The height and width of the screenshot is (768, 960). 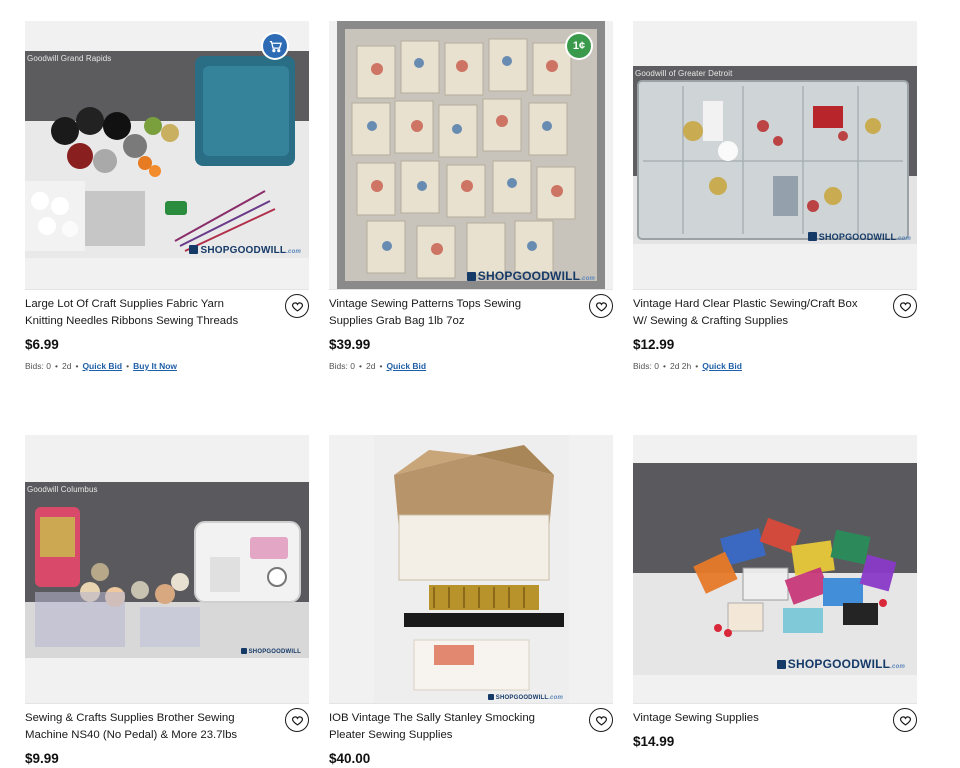 I want to click on listing-meta: Bids: 0 • 2d 2h • Quick Bid, so click(x=687, y=366).